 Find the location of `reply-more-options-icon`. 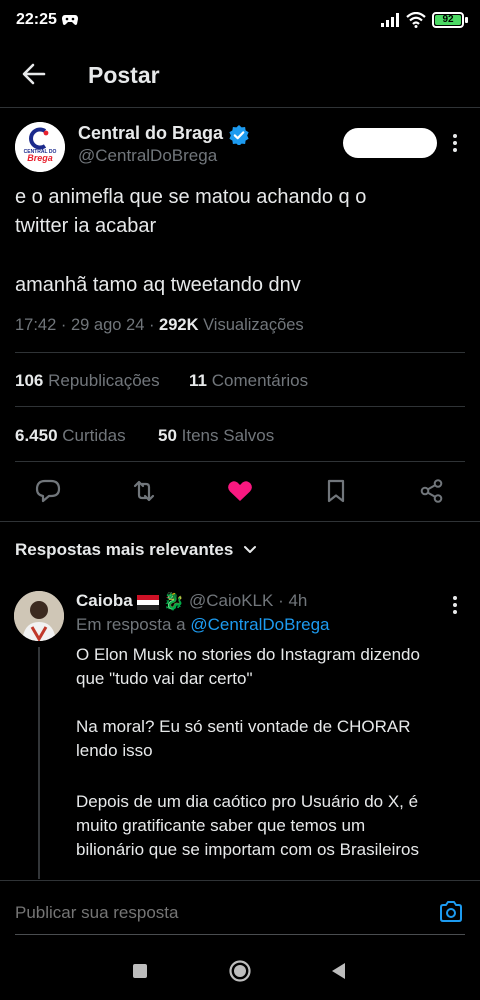

reply-more-options-icon is located at coordinates (455, 605).